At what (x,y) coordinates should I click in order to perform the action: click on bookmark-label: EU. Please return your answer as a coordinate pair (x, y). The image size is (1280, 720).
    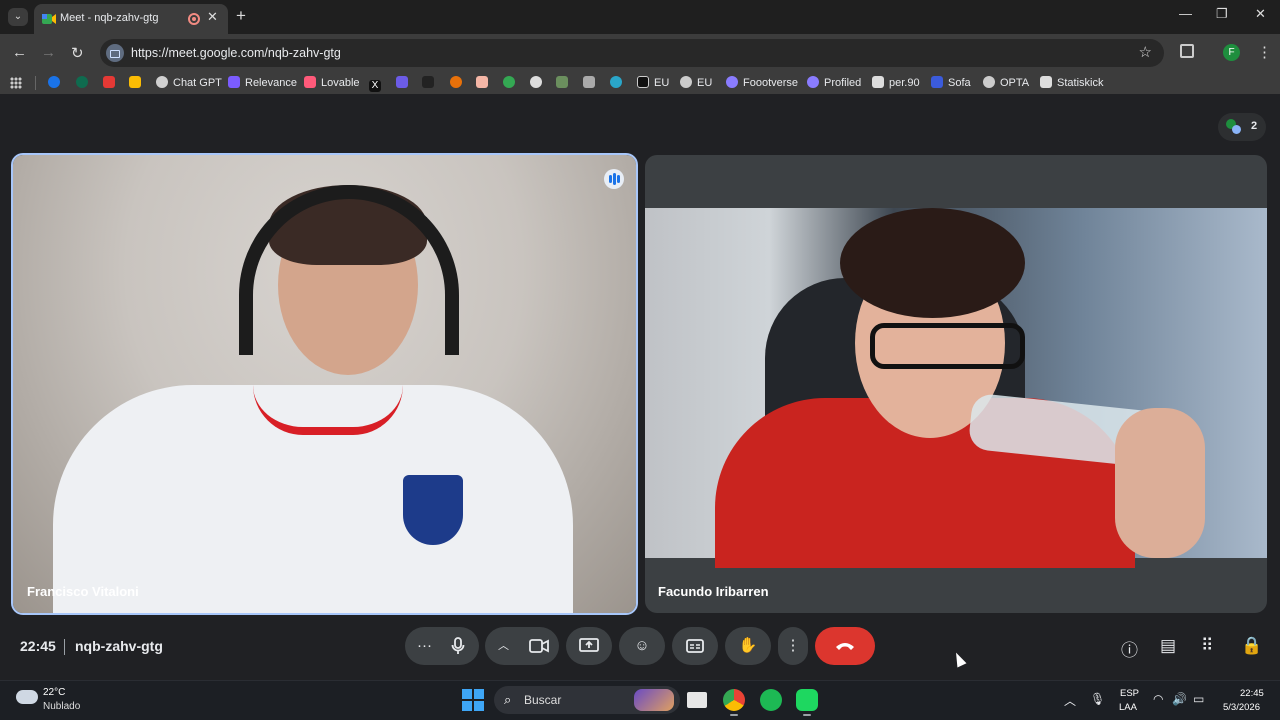
    Looking at the image, I should click on (662, 83).